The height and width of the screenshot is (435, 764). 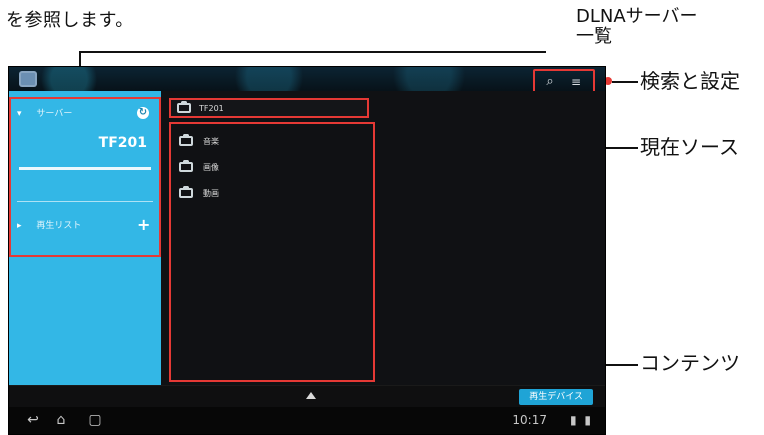 I want to click on list-item-label: 音楽, so click(x=211, y=141).